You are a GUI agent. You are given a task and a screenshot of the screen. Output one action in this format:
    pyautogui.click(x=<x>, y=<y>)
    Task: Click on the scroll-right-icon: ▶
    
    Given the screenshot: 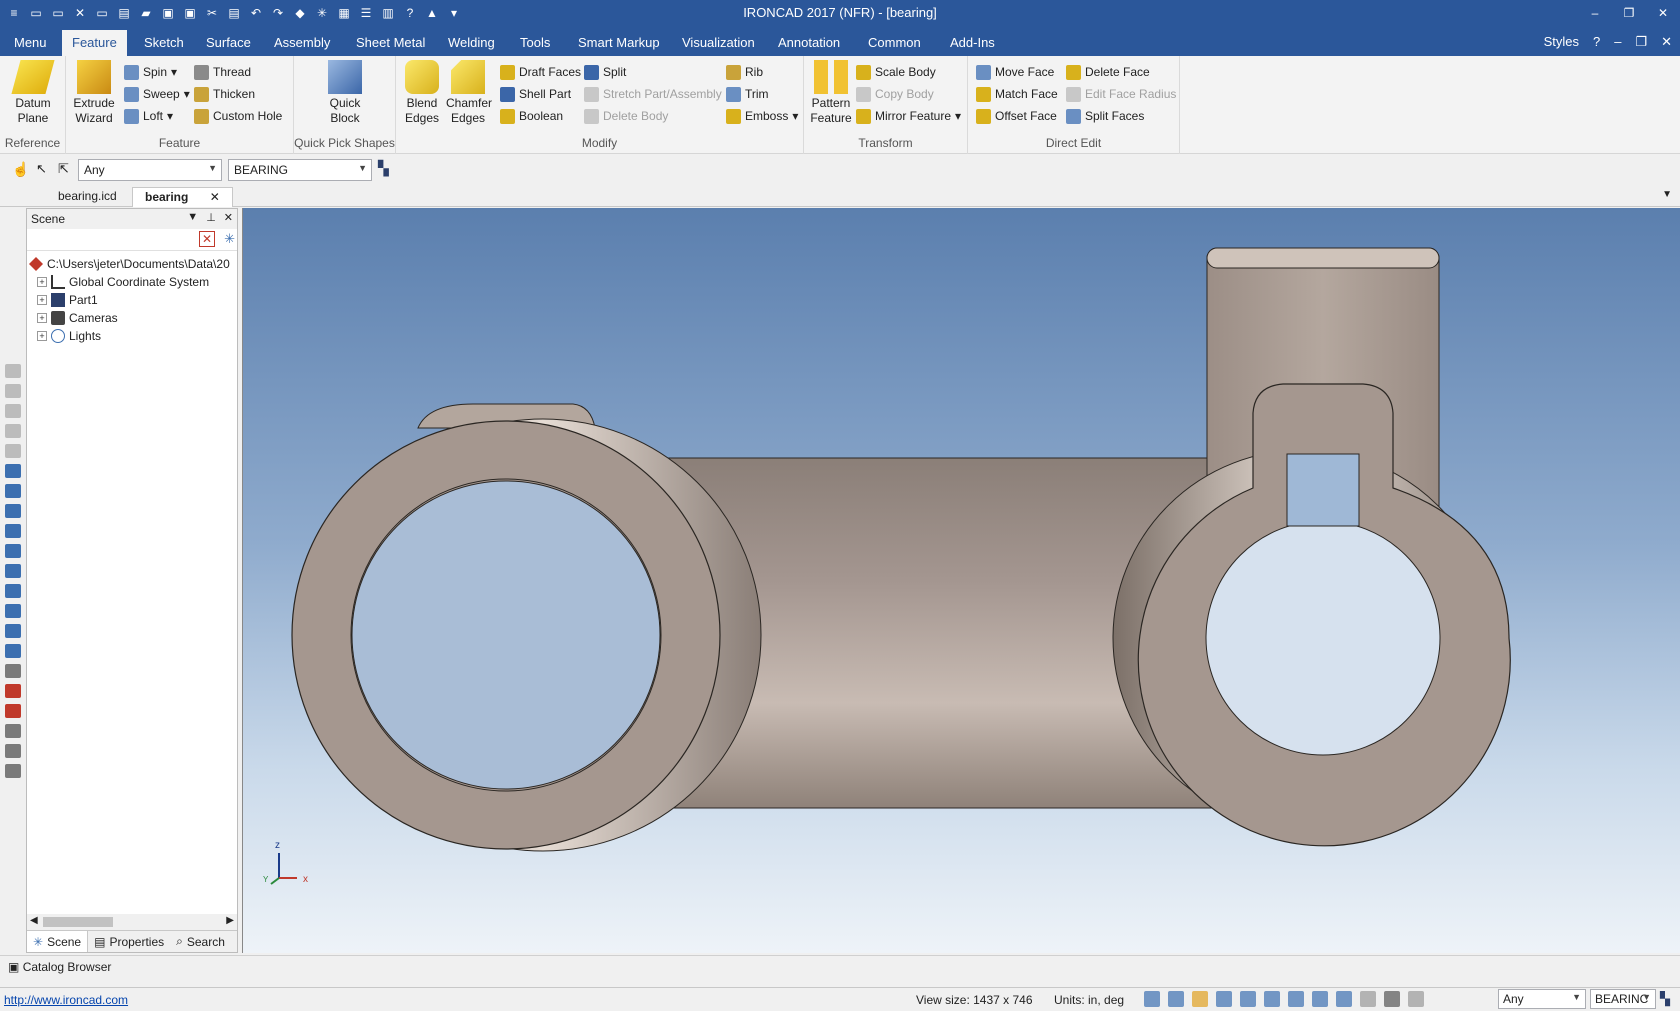 What is the action you would take?
    pyautogui.click(x=230, y=920)
    